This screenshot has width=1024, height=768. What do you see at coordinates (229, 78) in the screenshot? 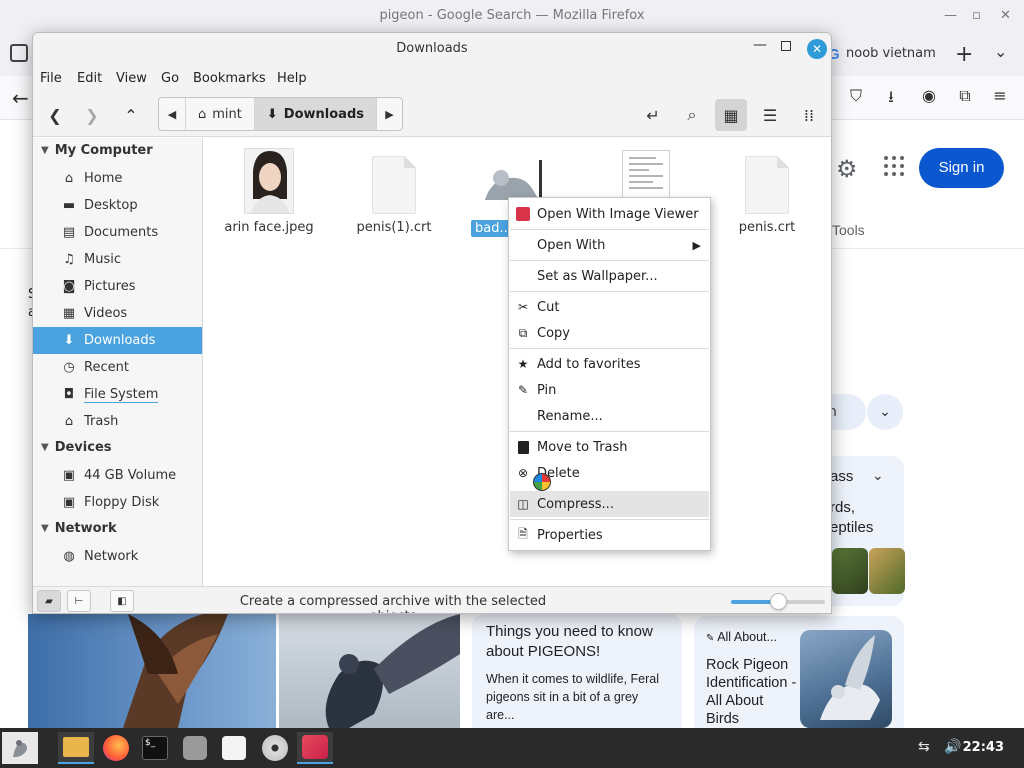
I see `menu-bookmarks: Bookmarks` at bounding box center [229, 78].